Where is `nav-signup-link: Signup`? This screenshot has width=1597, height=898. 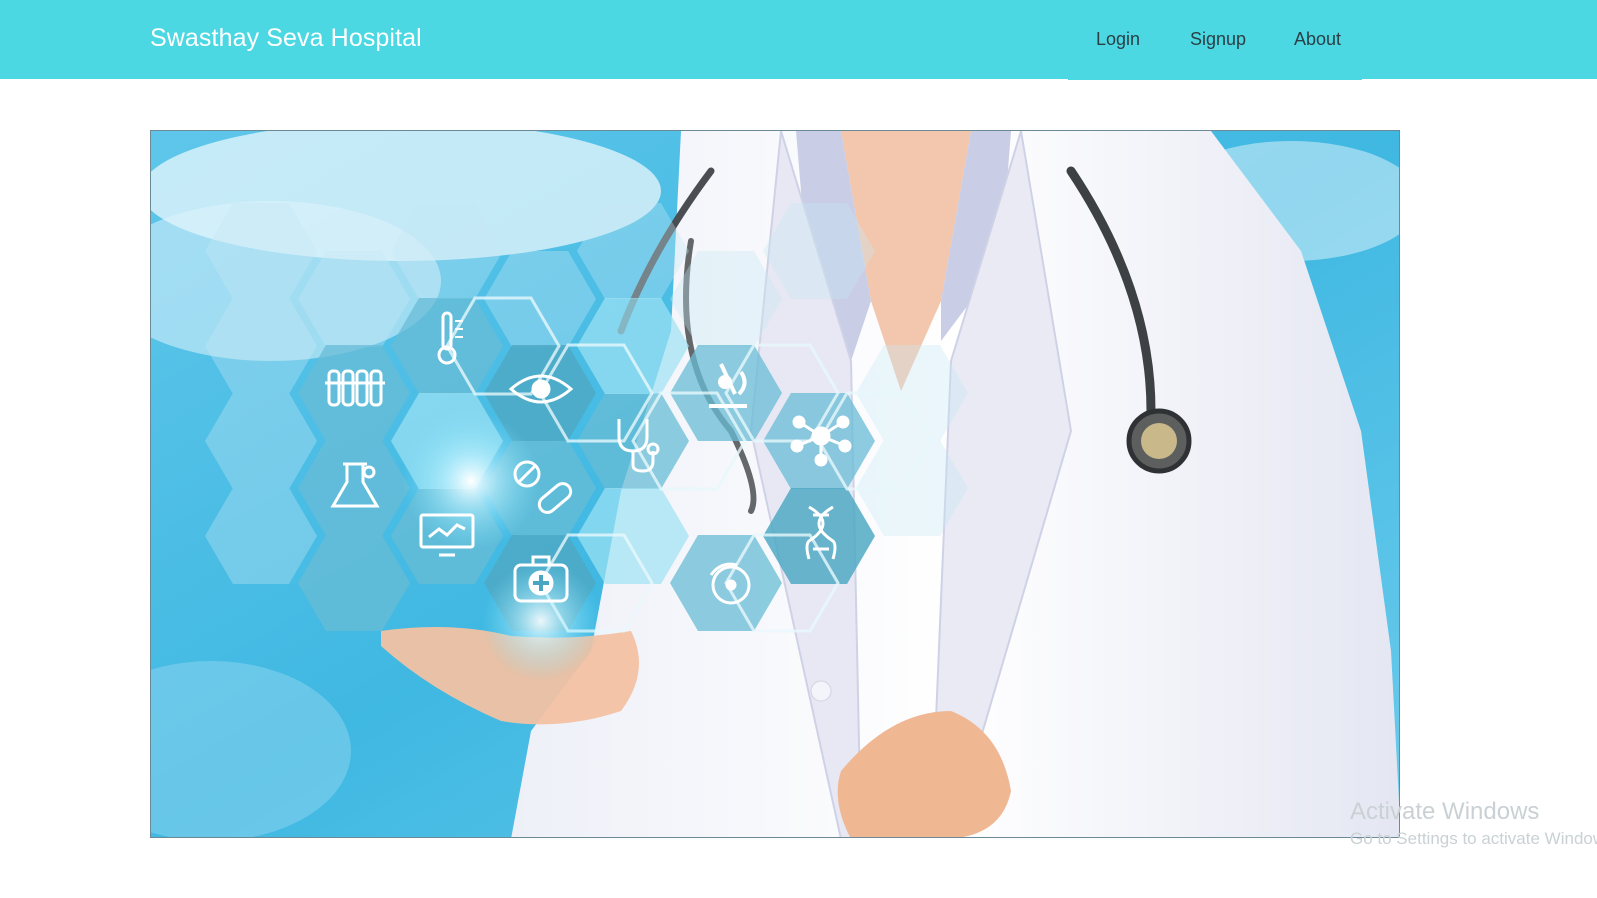
nav-signup-link: Signup is located at coordinates (1218, 39).